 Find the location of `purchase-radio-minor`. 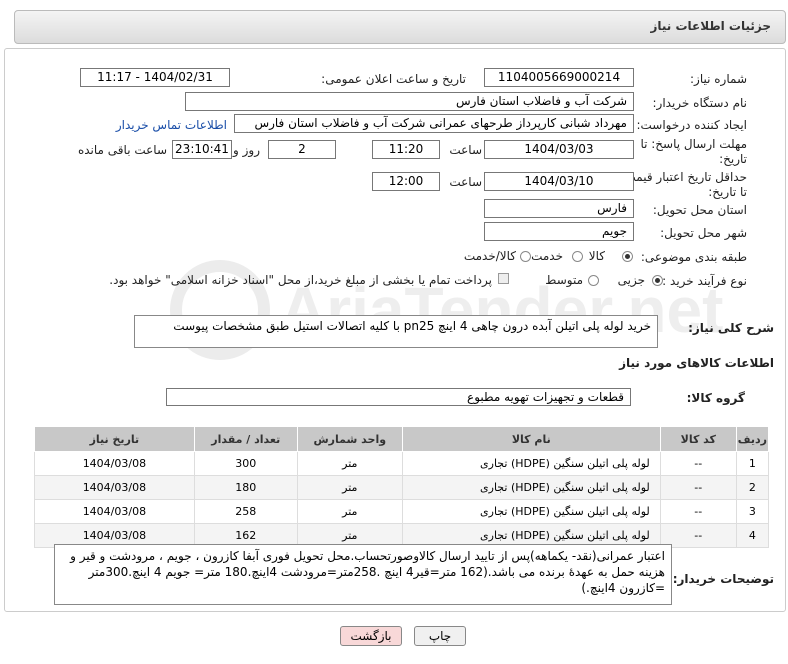

purchase-radio-minor is located at coordinates (657, 280).